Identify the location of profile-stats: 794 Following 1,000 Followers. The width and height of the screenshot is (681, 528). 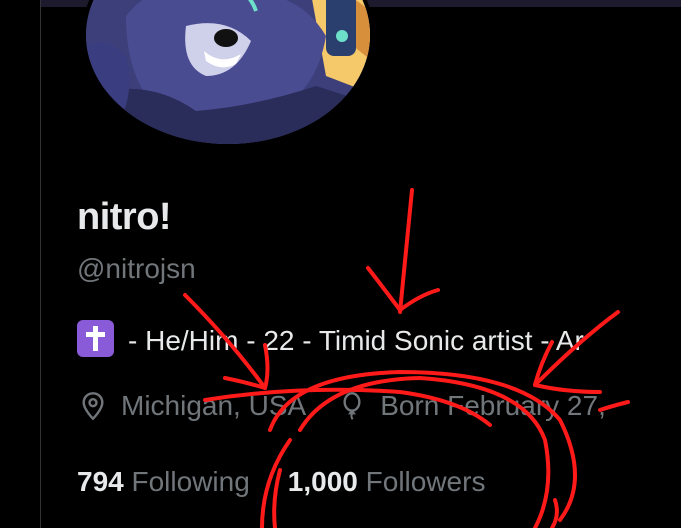
(281, 482).